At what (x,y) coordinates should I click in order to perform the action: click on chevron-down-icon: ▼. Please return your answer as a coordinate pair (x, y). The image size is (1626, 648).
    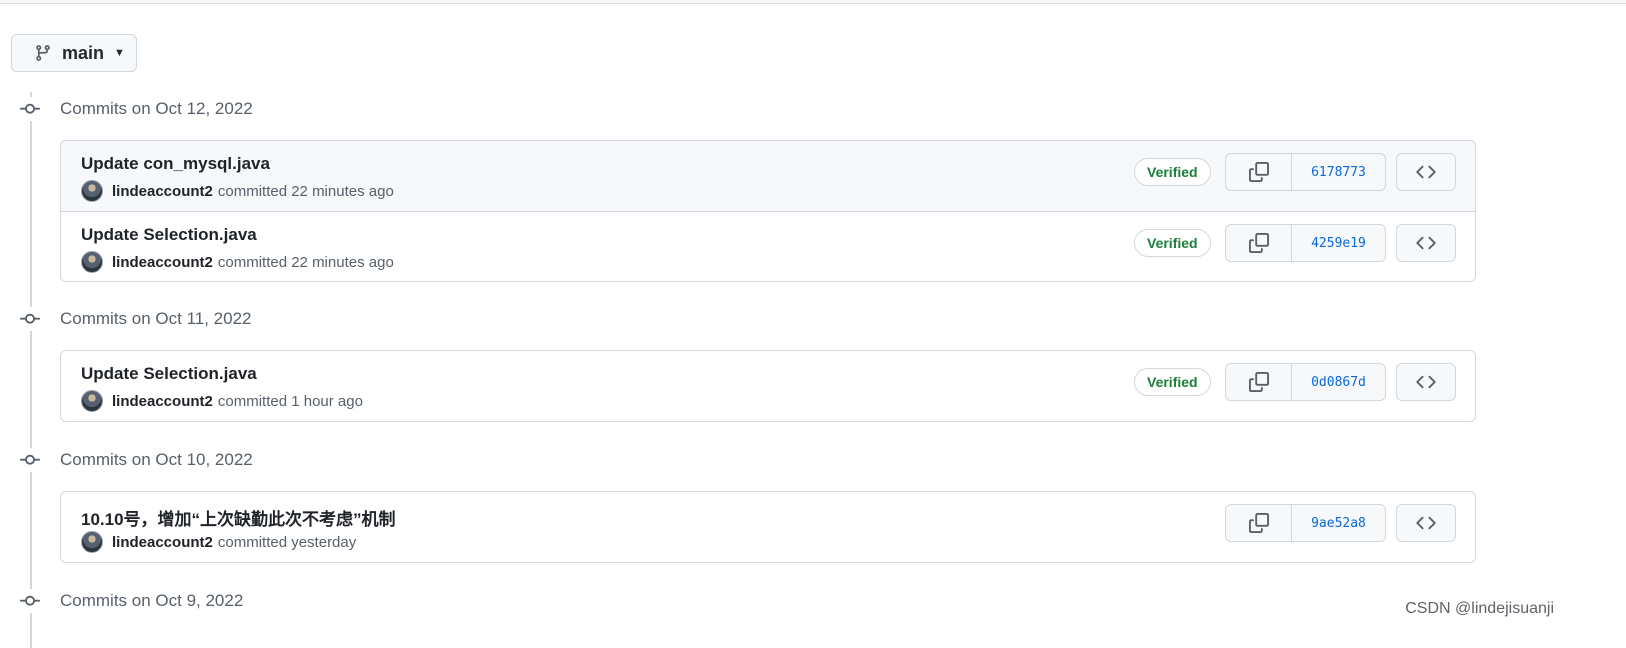
    Looking at the image, I should click on (119, 53).